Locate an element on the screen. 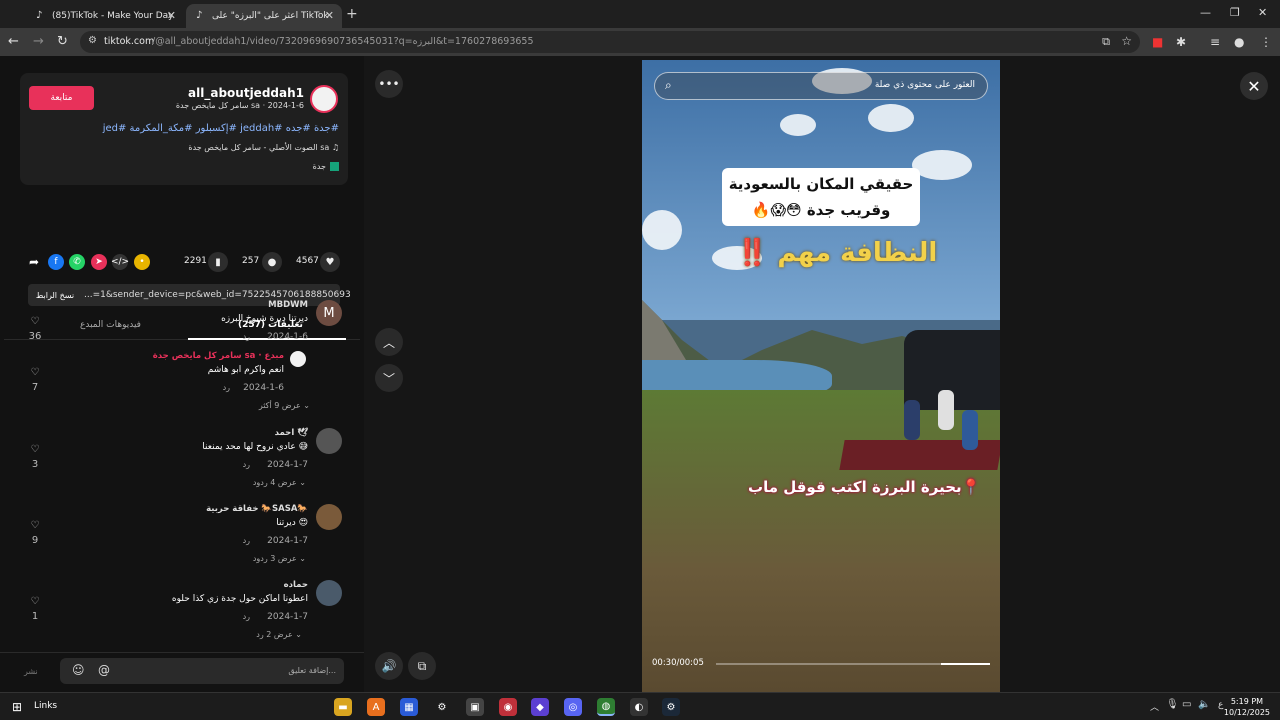  comment-author: خفاقة حربية 🐎SASA🐎 is located at coordinates (257, 509).